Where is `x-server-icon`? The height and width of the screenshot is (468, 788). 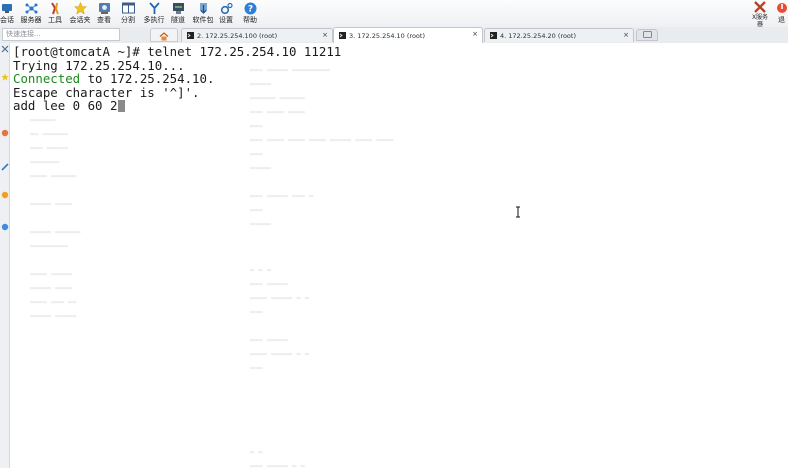 x-server-icon is located at coordinates (760, 7).